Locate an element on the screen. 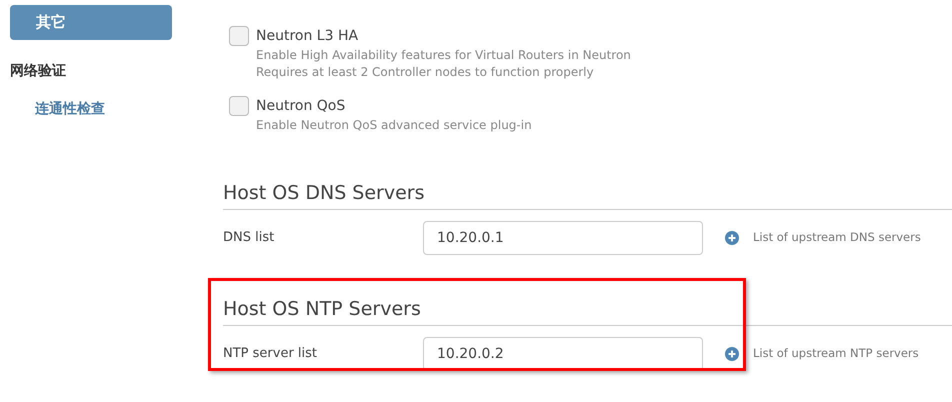  option-description: Enable Neutron QoS advanced service plug-in is located at coordinates (394, 125).